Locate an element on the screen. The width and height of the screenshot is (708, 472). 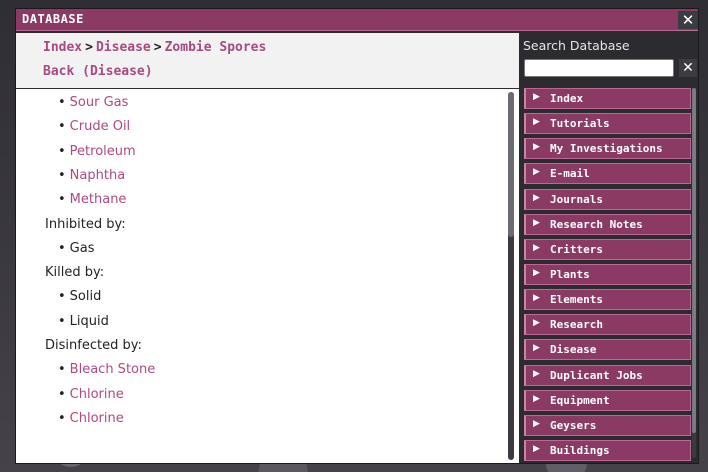
list-item: • Crude Oil is located at coordinates (94, 126).